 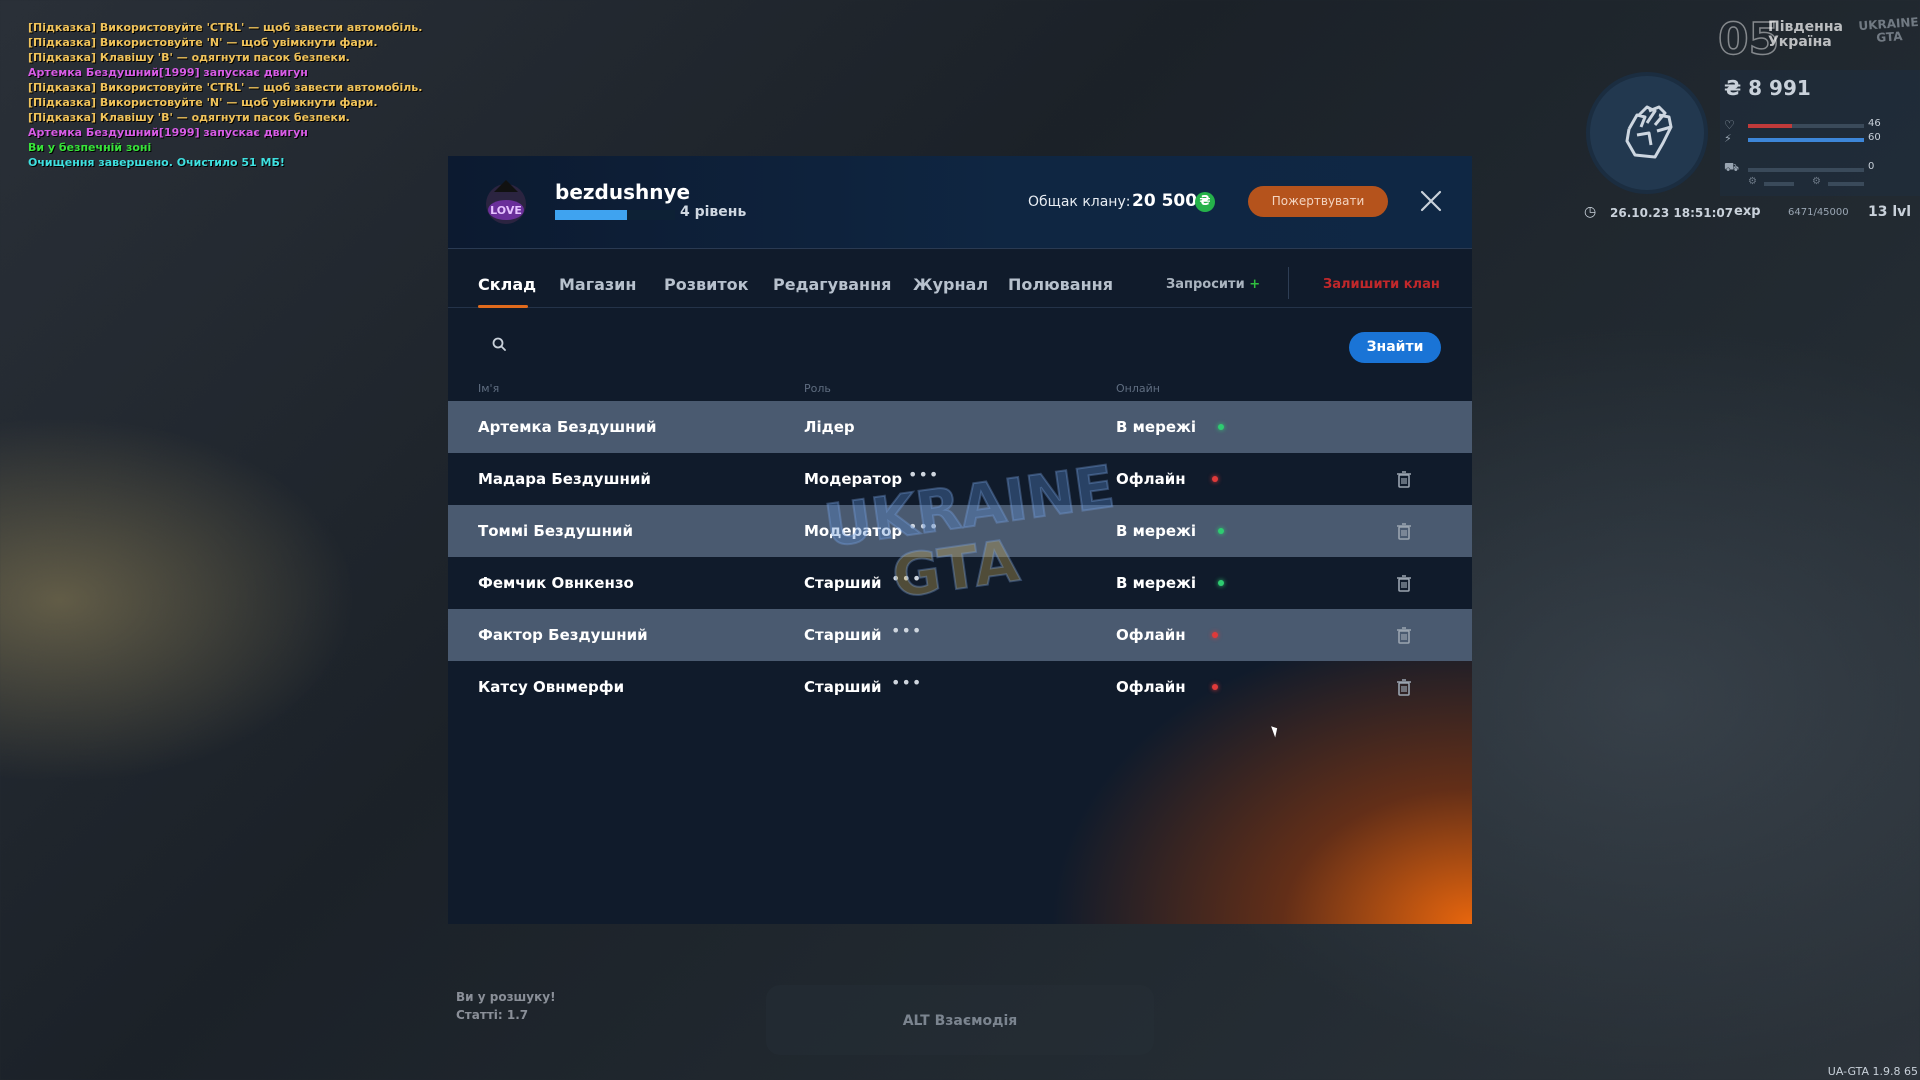 What do you see at coordinates (623, 192) in the screenshot?
I see `clan-name: bezdushnye` at bounding box center [623, 192].